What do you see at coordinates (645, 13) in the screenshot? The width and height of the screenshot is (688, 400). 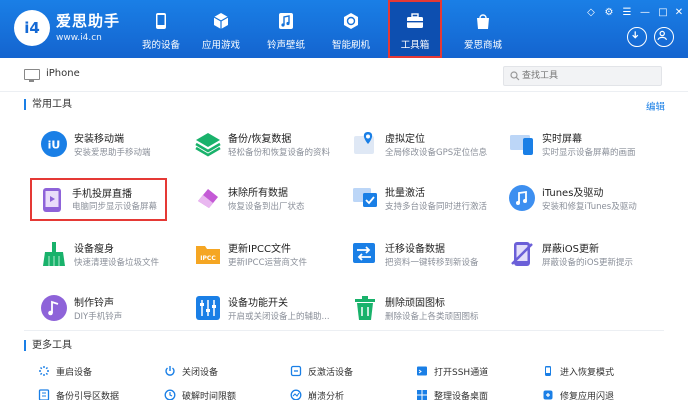 I see `minimize-icon: —` at bounding box center [645, 13].